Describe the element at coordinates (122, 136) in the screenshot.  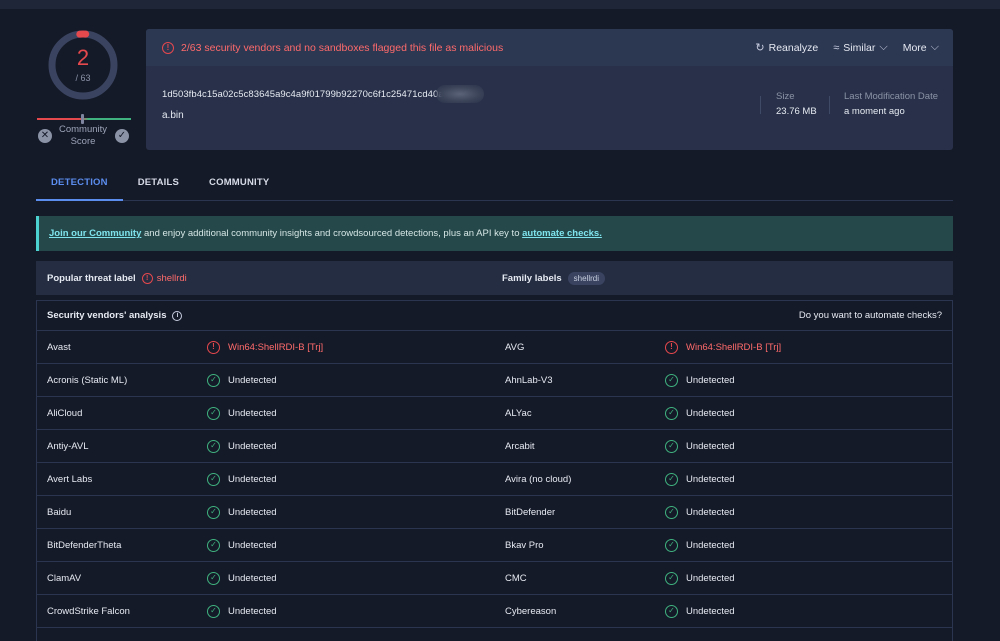
I see `check-icon: ✓` at that location.